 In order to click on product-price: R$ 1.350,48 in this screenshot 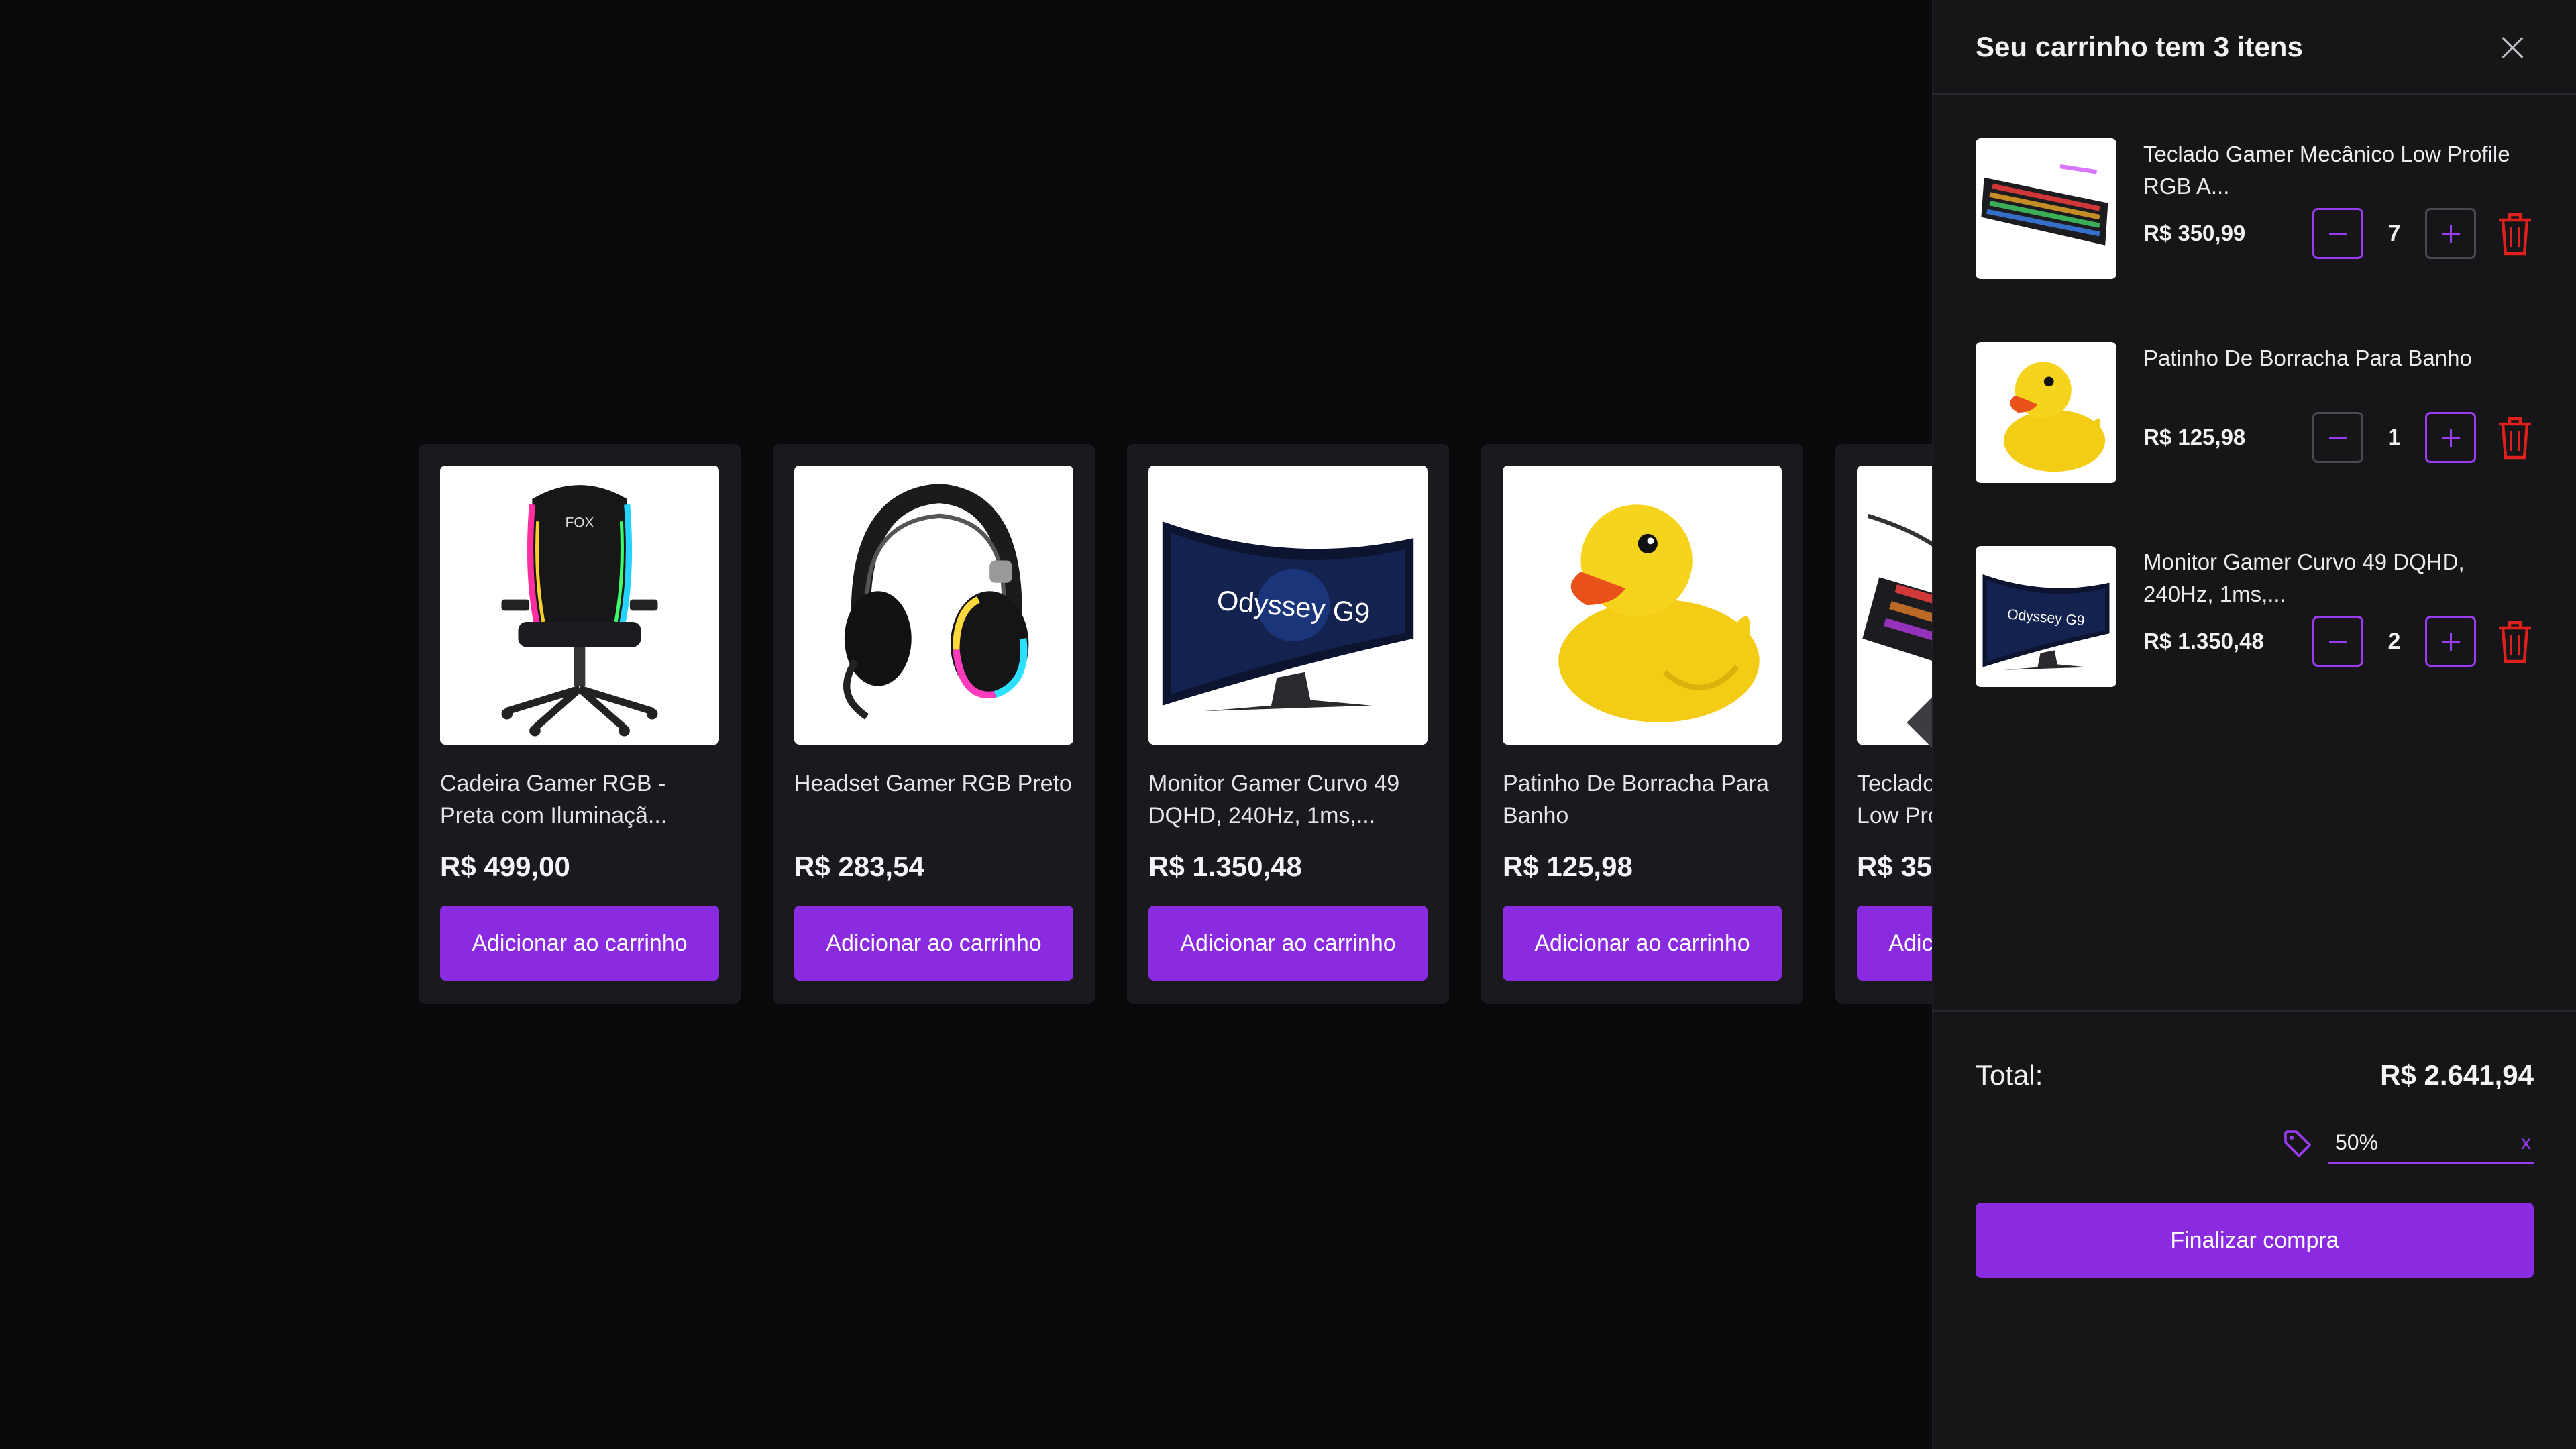, I will do `click(1225, 866)`.